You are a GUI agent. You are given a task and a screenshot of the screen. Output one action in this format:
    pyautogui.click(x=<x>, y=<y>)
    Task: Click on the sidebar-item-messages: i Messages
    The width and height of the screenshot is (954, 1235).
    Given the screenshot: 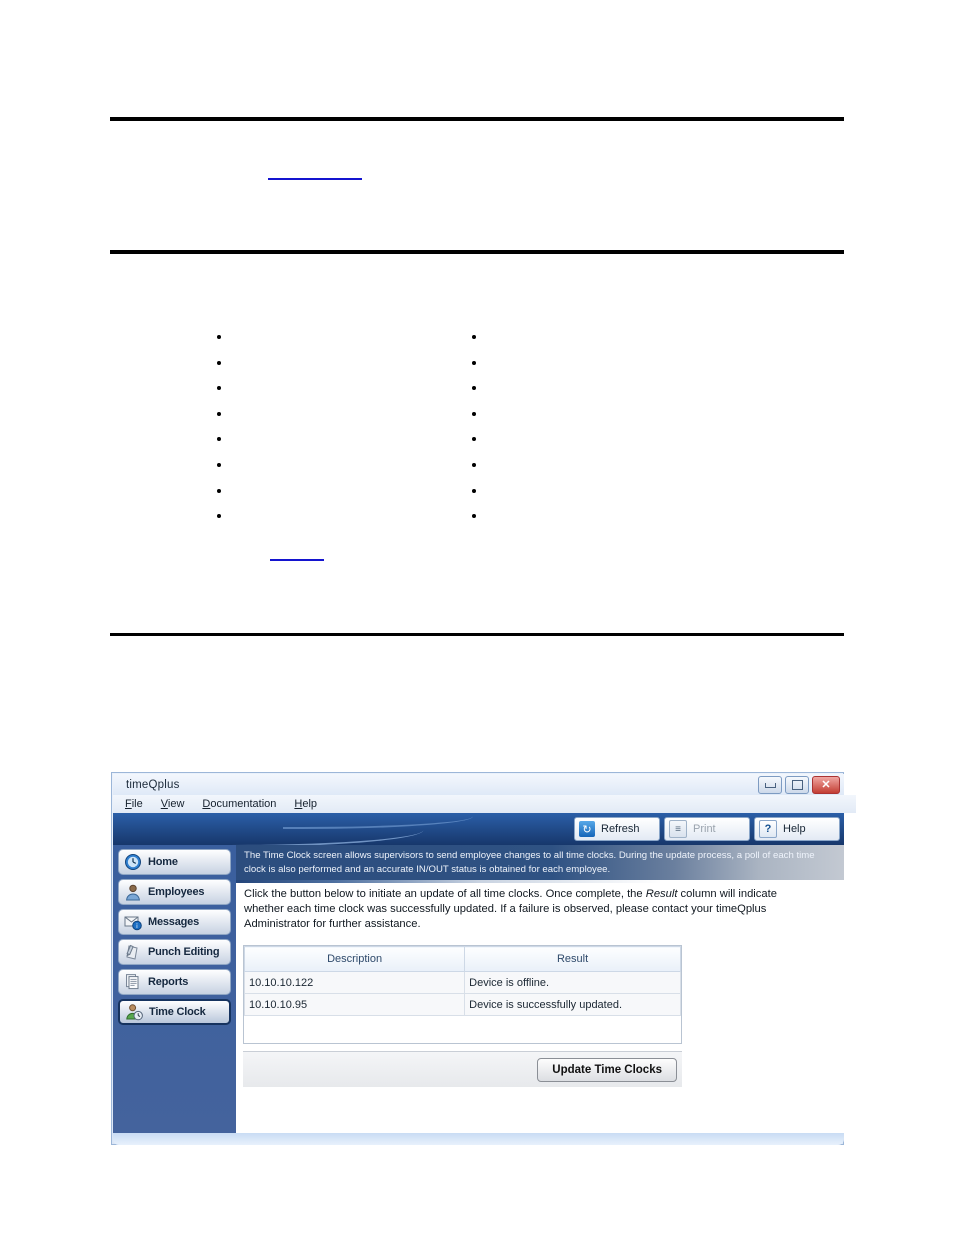 What is the action you would take?
    pyautogui.click(x=174, y=922)
    